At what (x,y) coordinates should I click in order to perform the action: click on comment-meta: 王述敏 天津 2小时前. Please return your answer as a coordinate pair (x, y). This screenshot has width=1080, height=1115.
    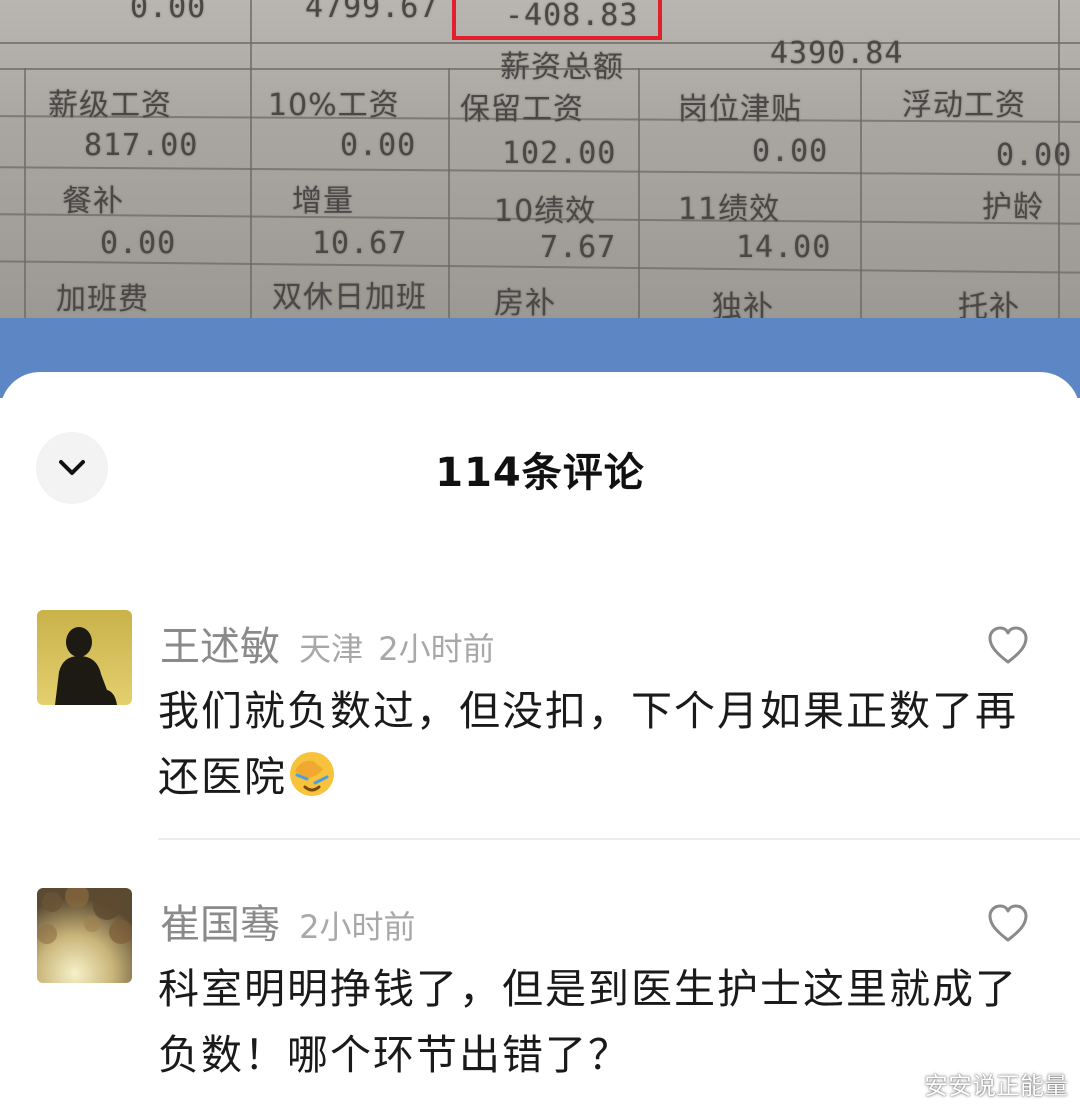
    Looking at the image, I should click on (327, 643).